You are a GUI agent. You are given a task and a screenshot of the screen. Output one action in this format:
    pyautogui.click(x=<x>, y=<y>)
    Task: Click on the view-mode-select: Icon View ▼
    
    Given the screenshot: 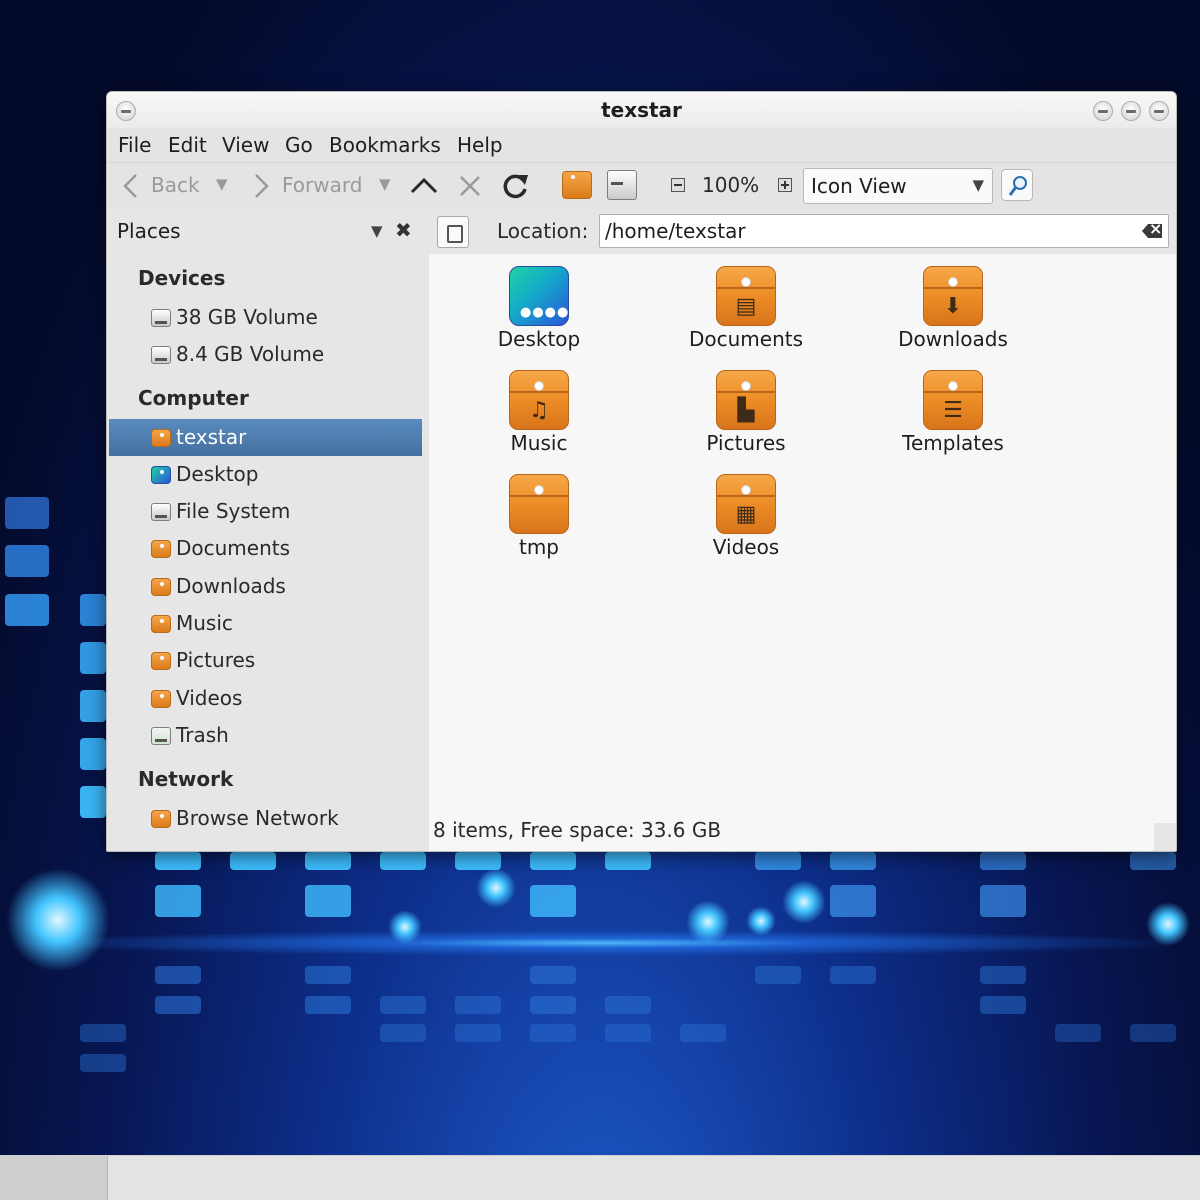 What is the action you would take?
    pyautogui.click(x=898, y=186)
    